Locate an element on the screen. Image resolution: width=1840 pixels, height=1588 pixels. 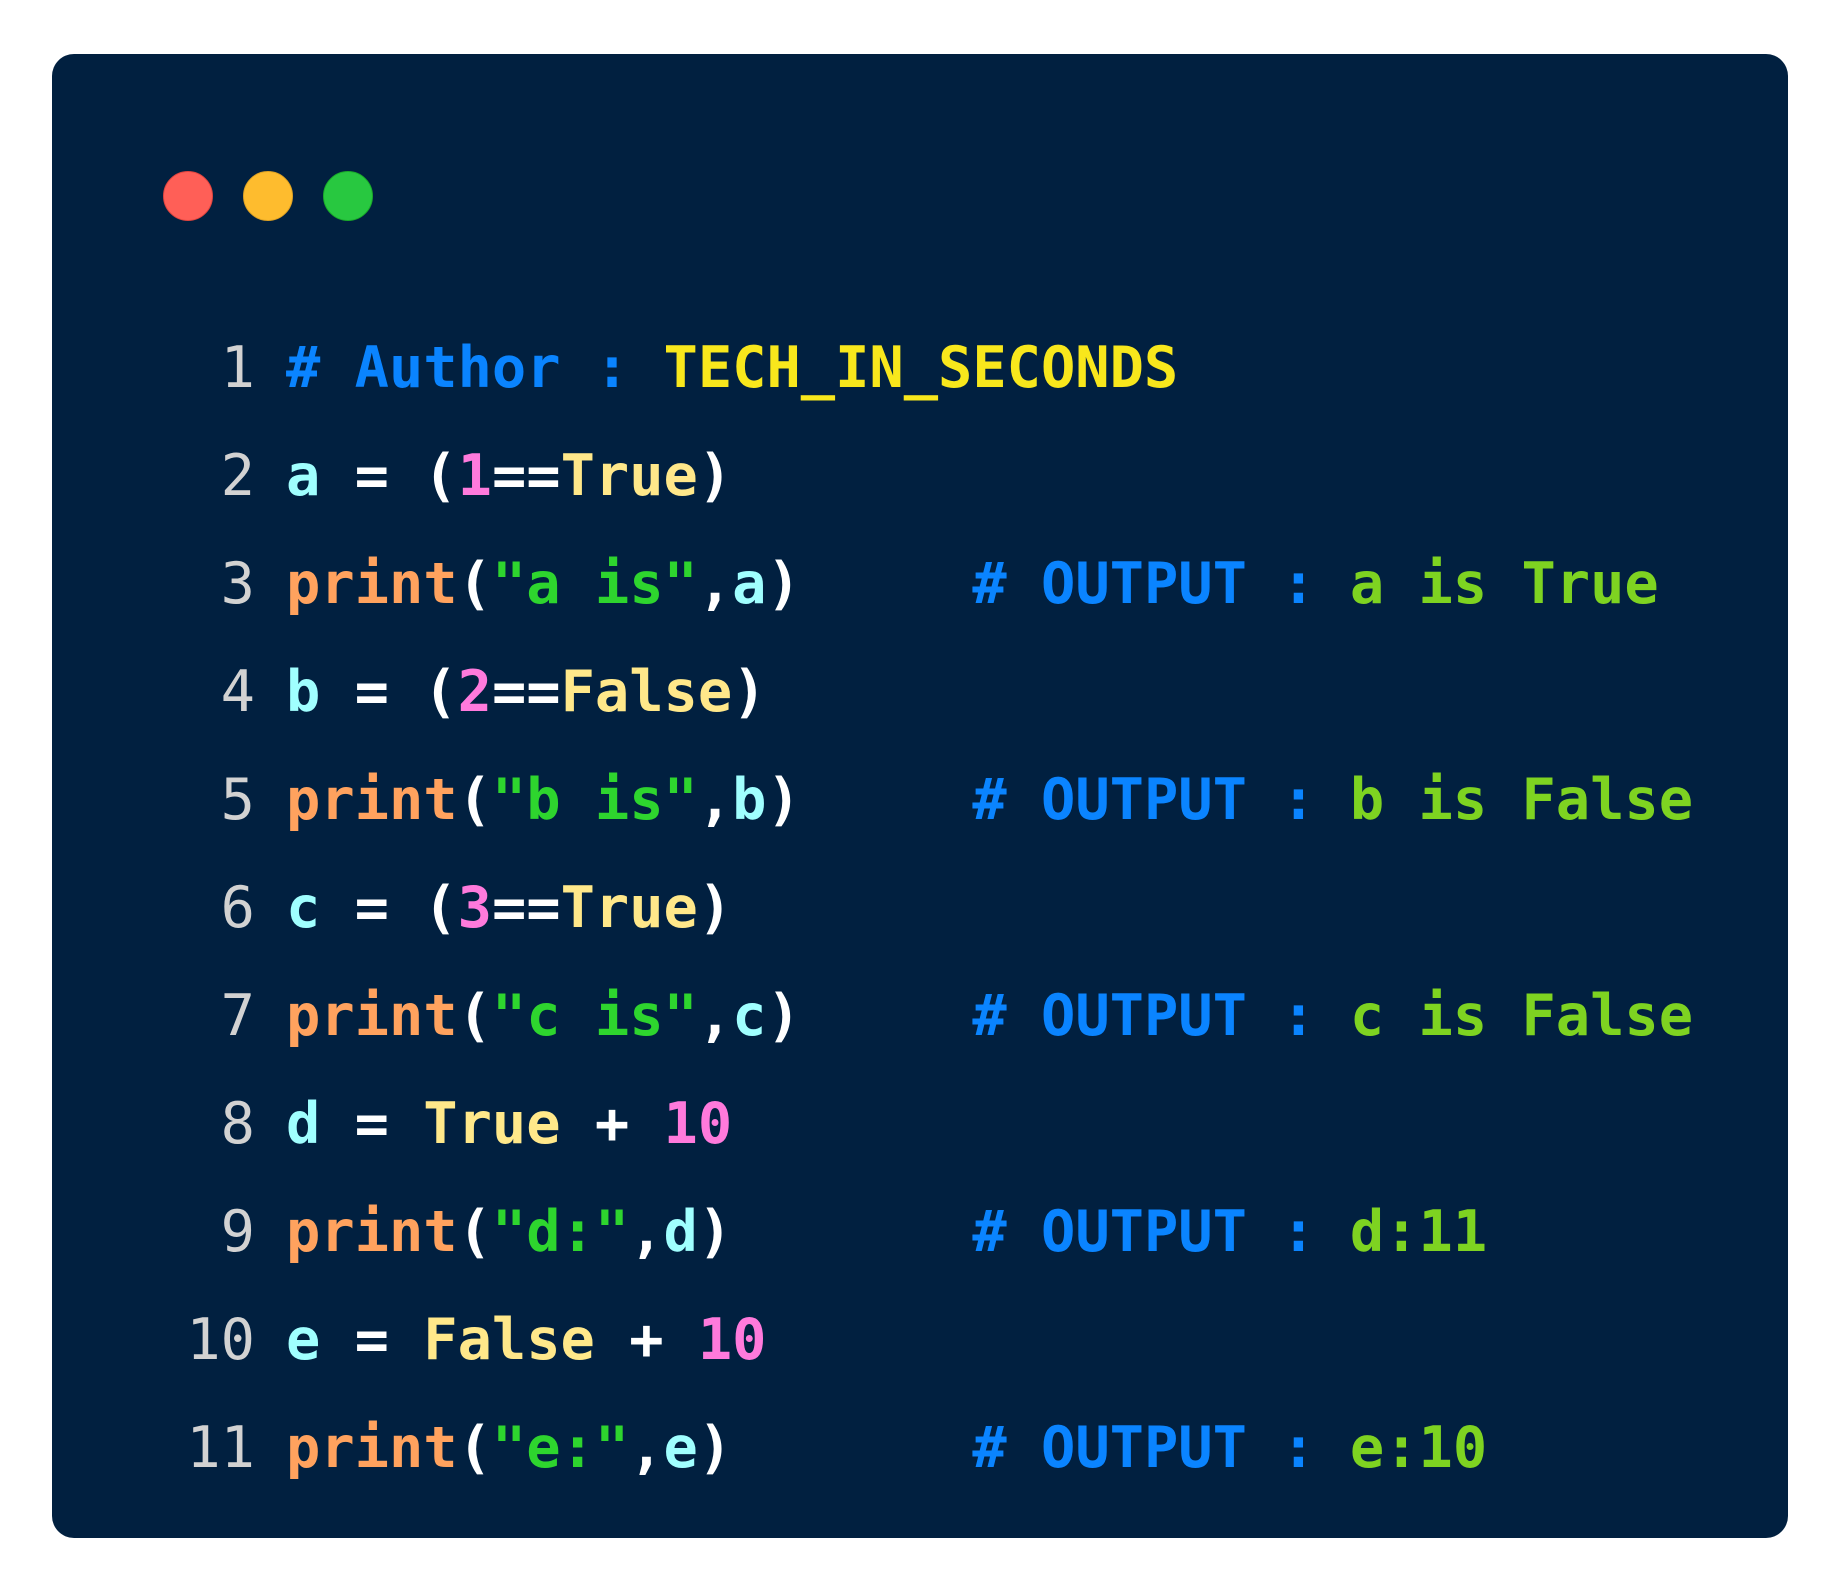
line-number: 3 is located at coordinates (237, 584).